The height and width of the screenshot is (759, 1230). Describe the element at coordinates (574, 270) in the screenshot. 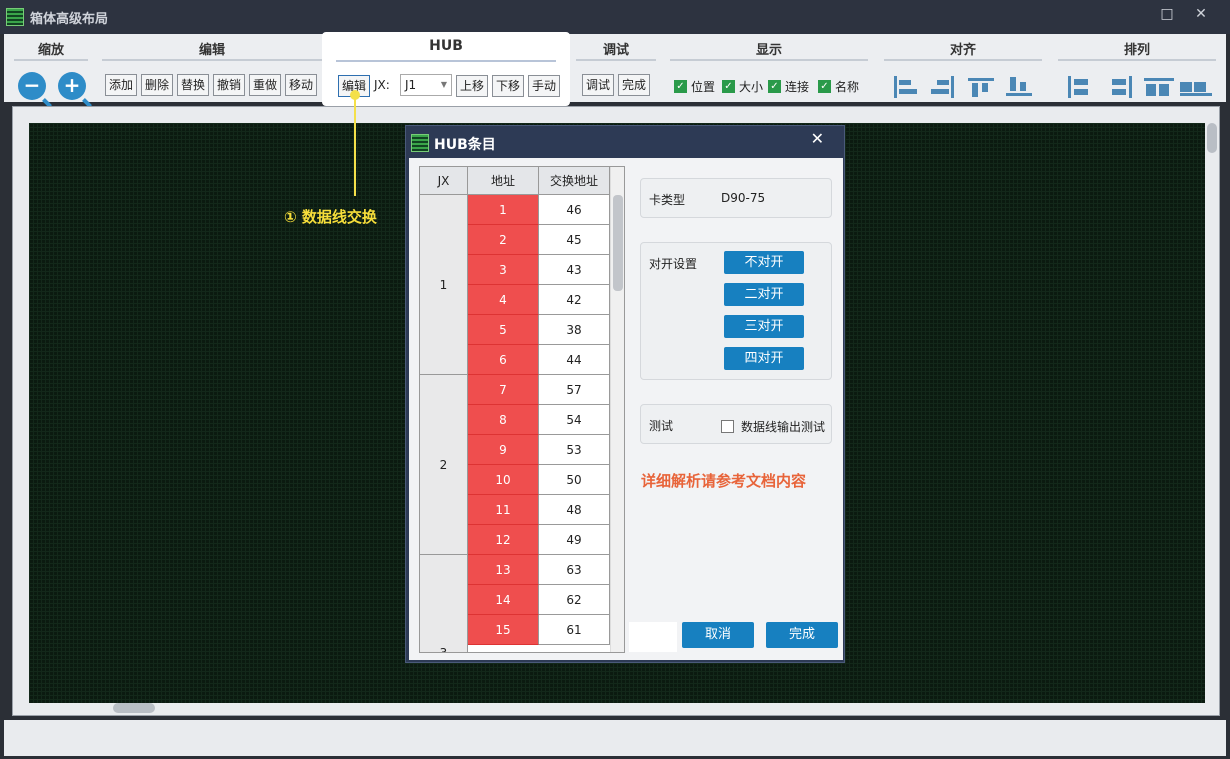

I see `swap-address-cell: 43` at that location.